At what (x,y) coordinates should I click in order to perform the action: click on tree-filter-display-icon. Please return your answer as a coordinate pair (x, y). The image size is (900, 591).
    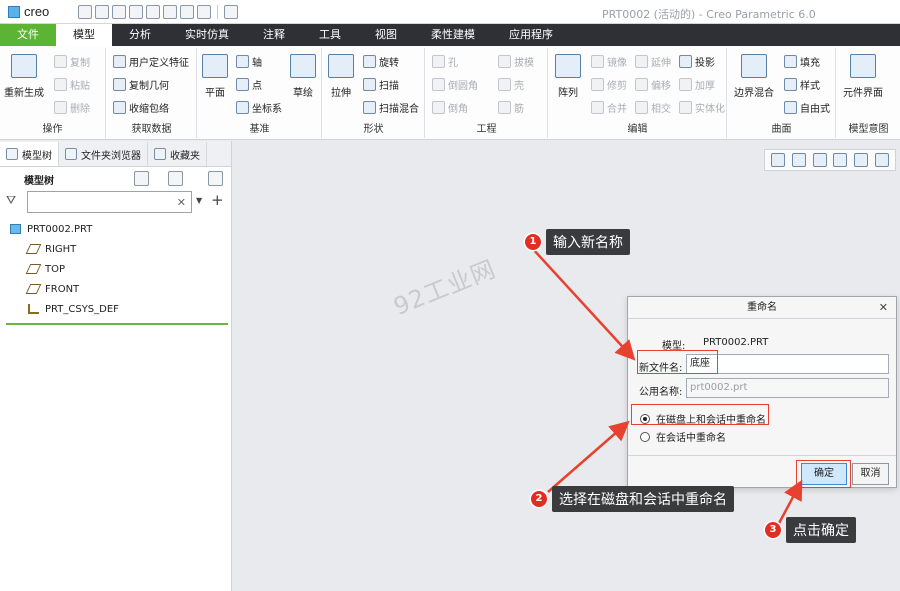
    Looking at the image, I should click on (215, 178).